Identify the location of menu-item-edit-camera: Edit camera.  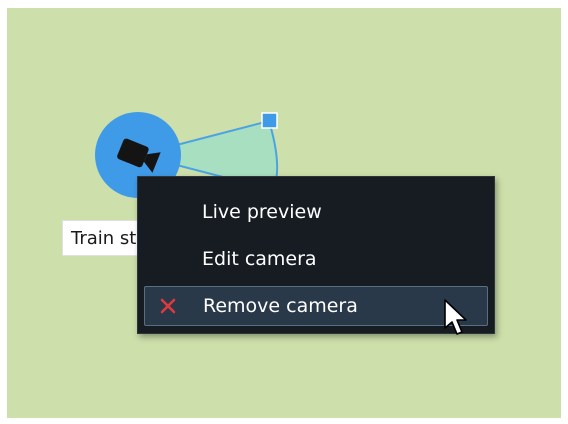
(316, 260).